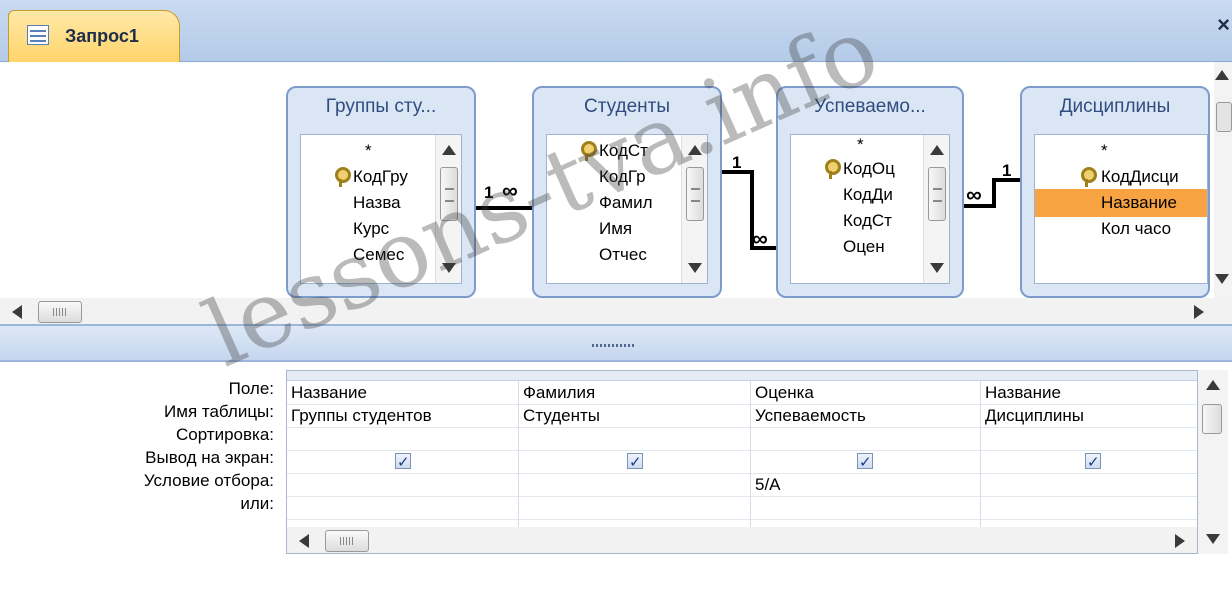  What do you see at coordinates (616, 31) in the screenshot?
I see `document-tab-bar: Запрос1 ×` at bounding box center [616, 31].